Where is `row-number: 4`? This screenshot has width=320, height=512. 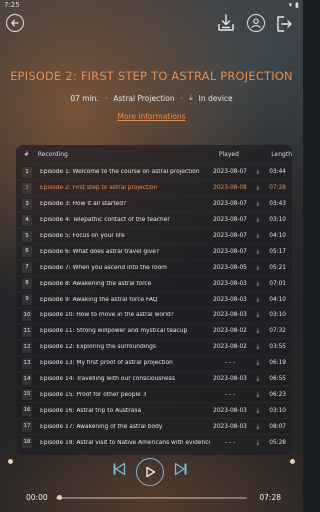
row-number: 4 is located at coordinates (27, 220).